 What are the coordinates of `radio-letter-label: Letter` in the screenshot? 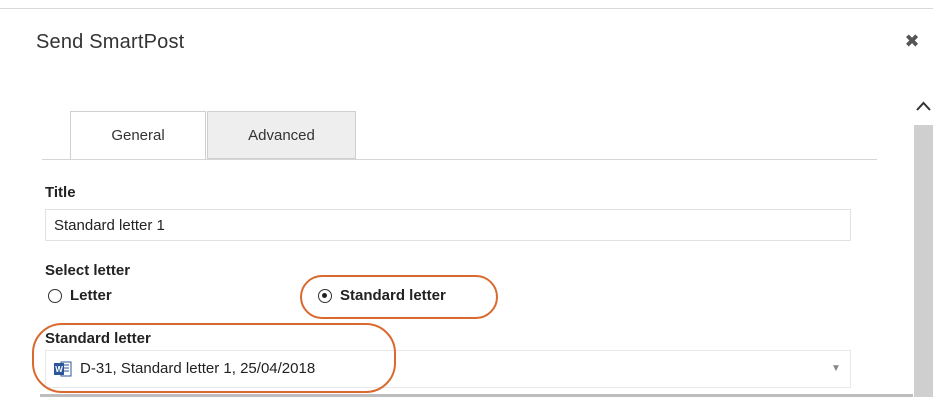 It's located at (91, 295).